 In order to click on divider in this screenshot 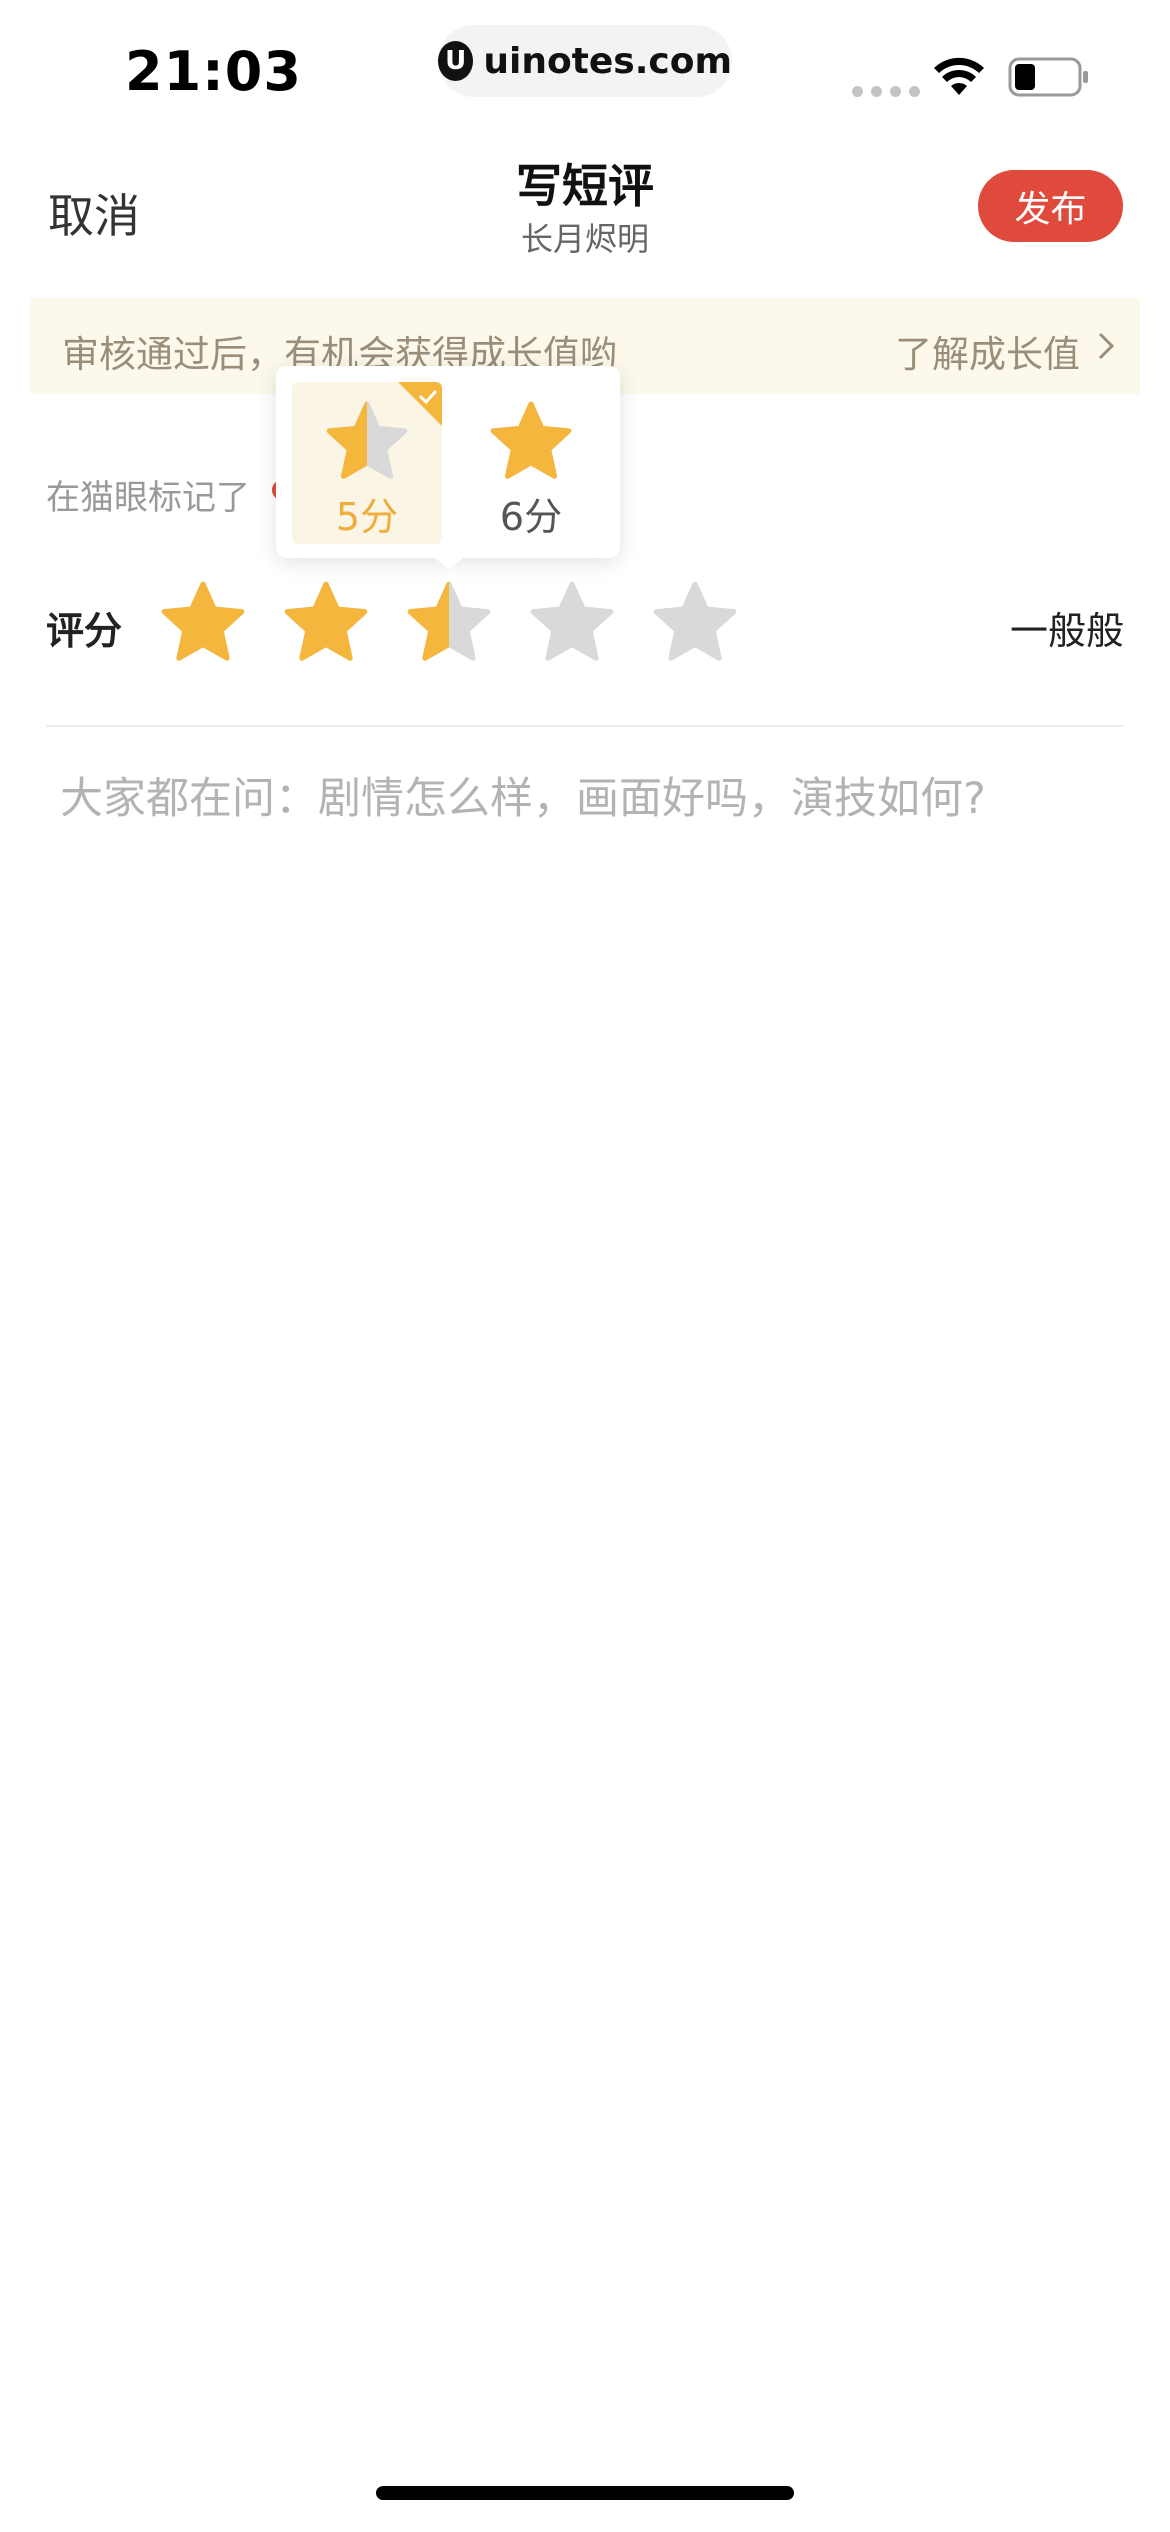, I will do `click(585, 726)`.